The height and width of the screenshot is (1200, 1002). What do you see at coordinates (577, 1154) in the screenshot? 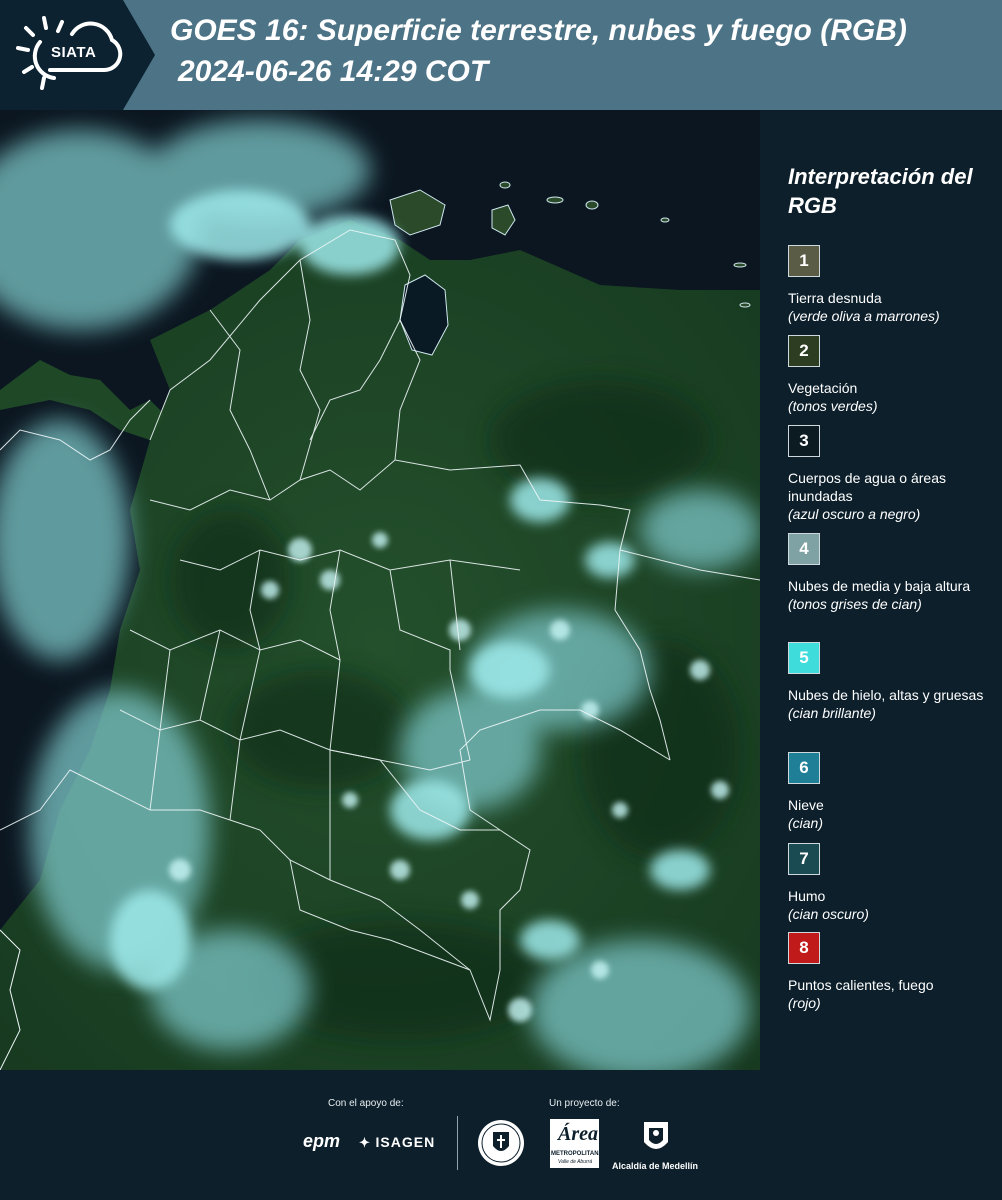
I see `area-logo-sub1: METROPOLITANA` at bounding box center [577, 1154].